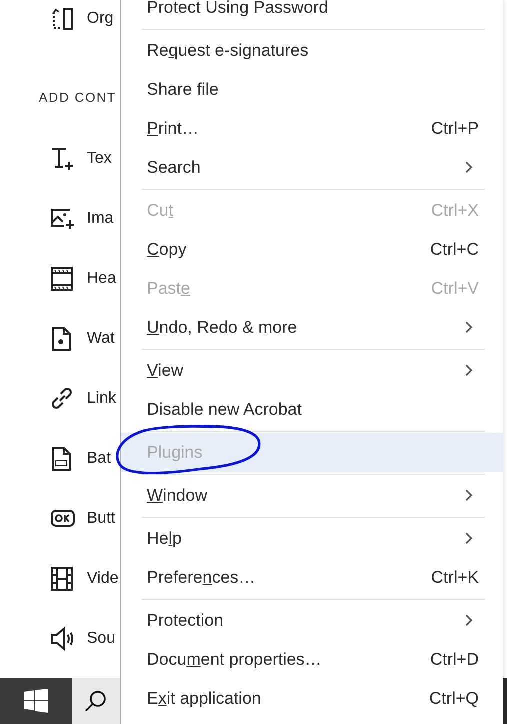 The height and width of the screenshot is (724, 507). I want to click on menu-item: View, so click(312, 370).